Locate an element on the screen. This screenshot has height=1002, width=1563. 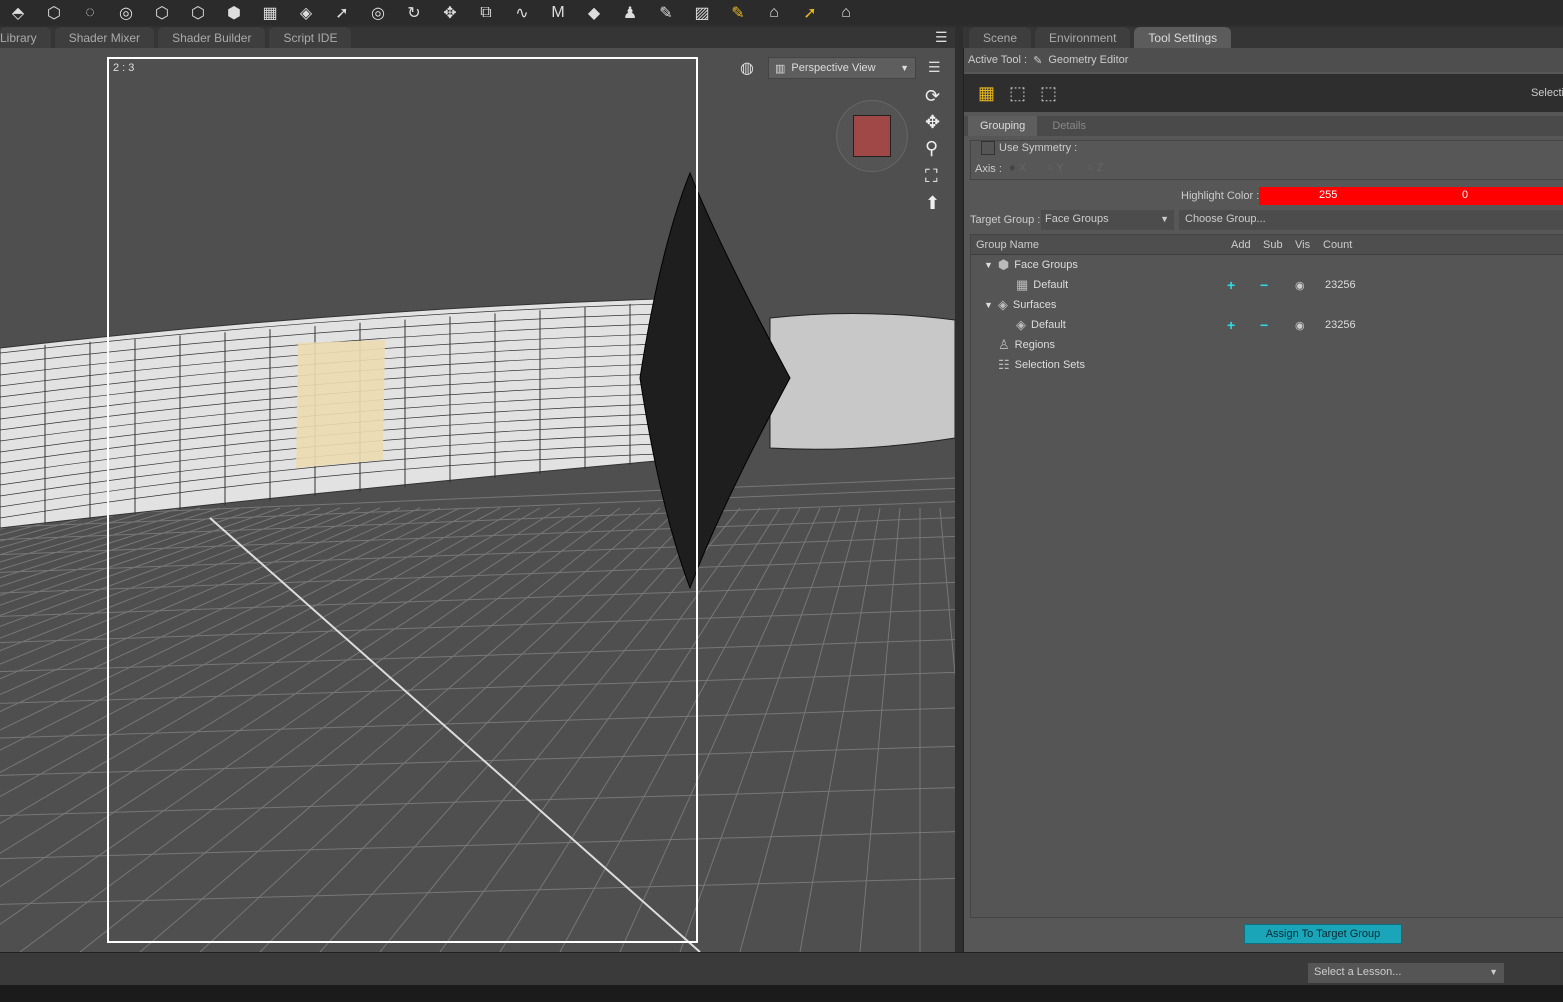
selection-set-icon: ☷ is located at coordinates (1004, 364).